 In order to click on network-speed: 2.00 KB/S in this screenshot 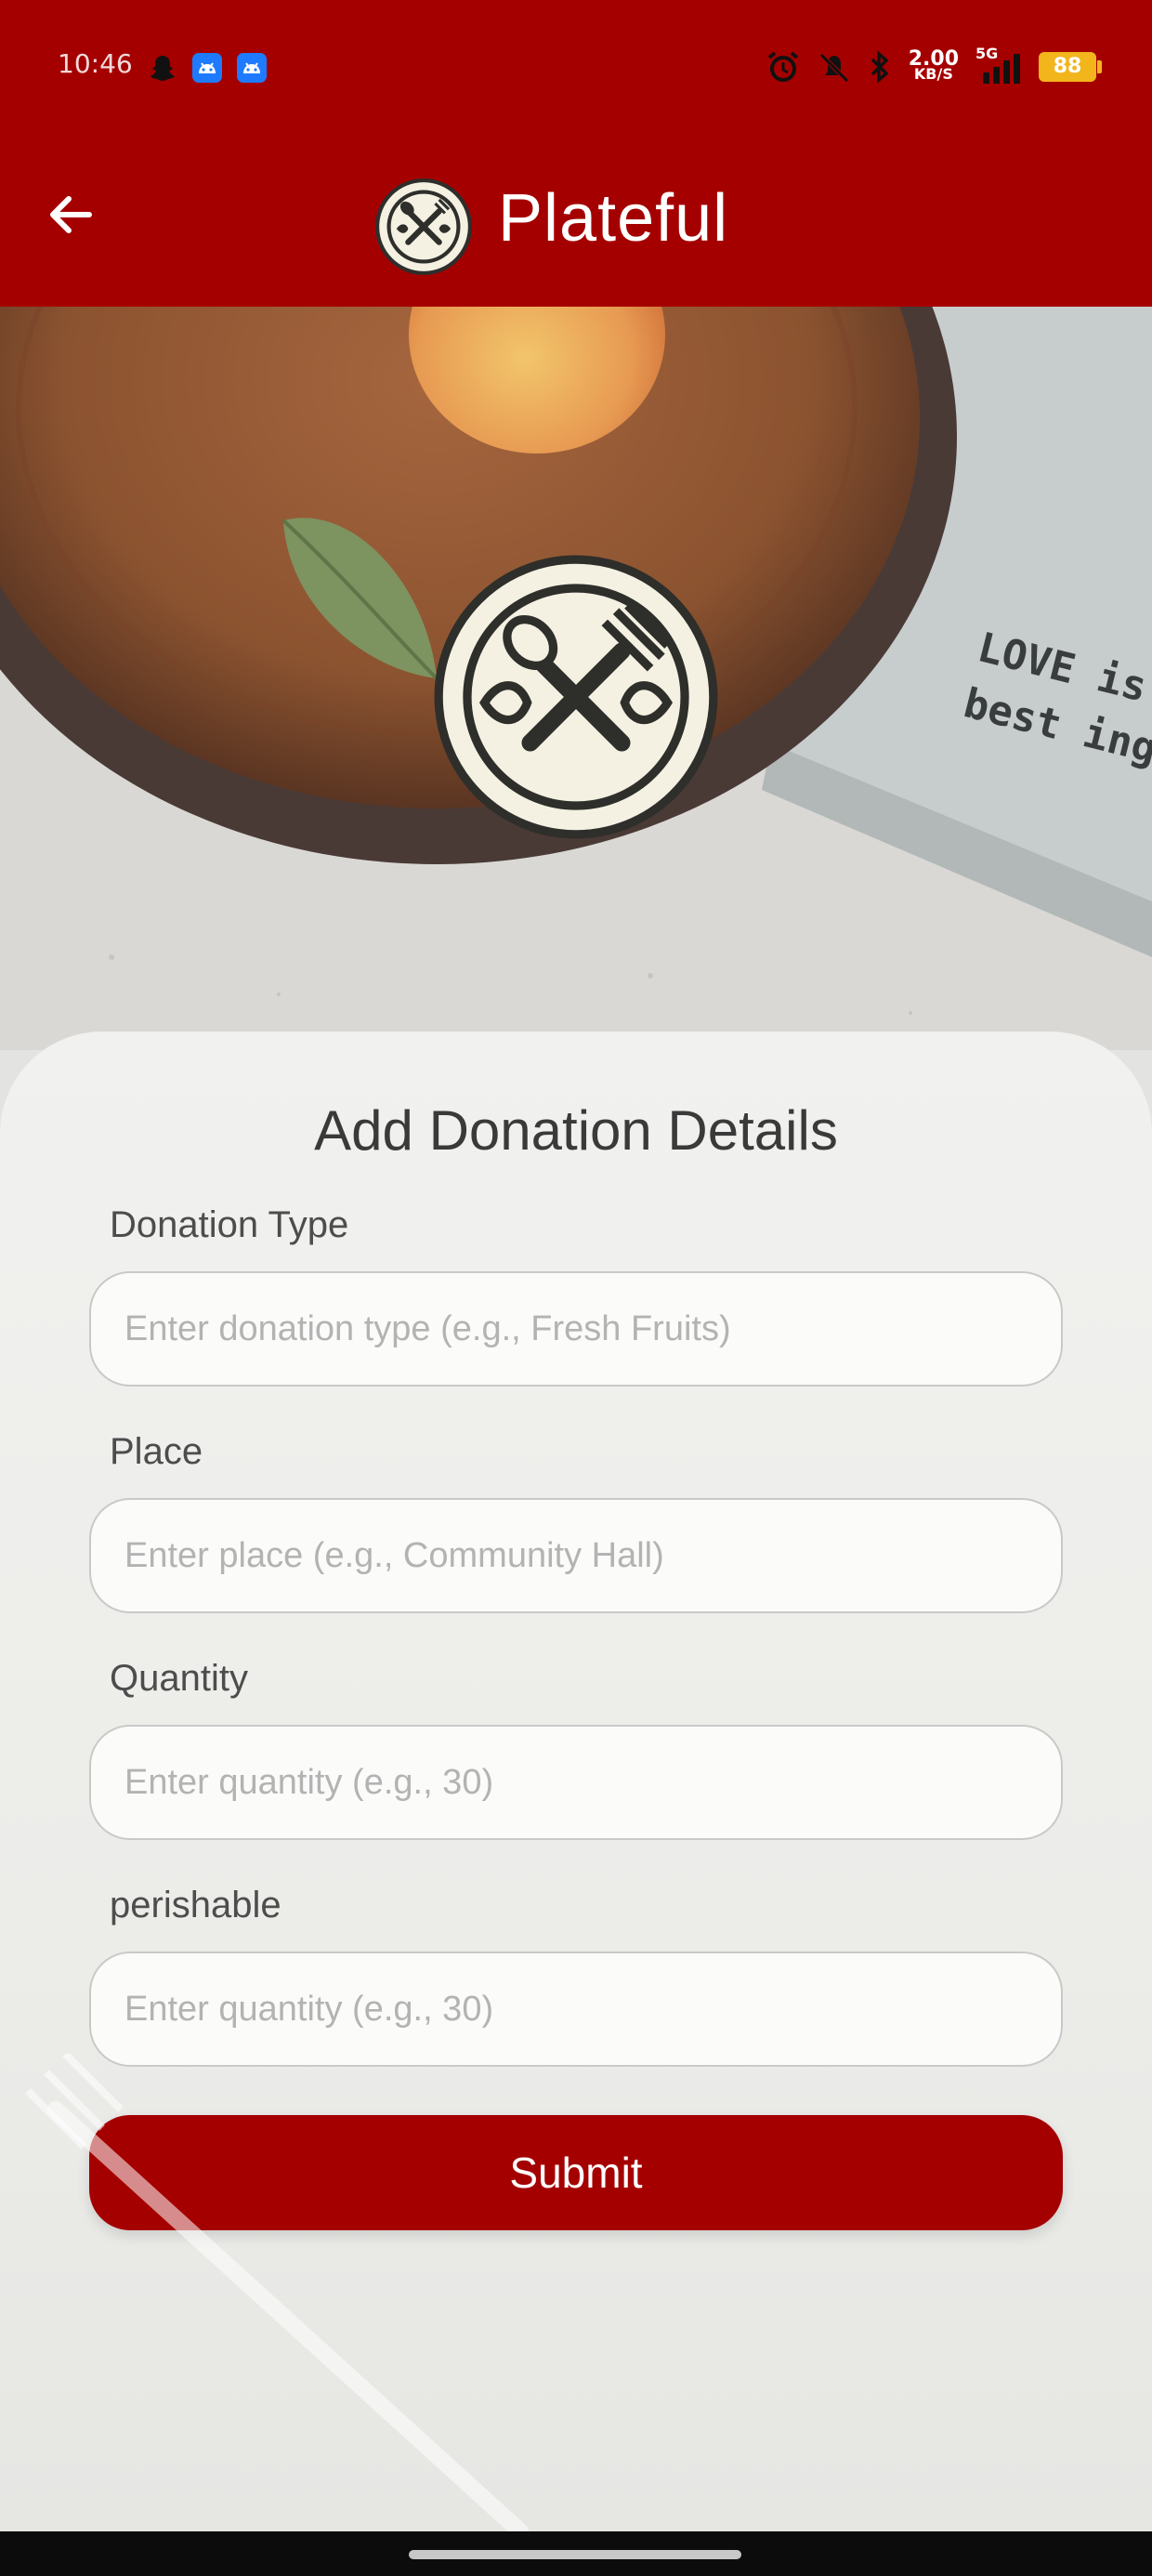, I will do `click(934, 66)`.